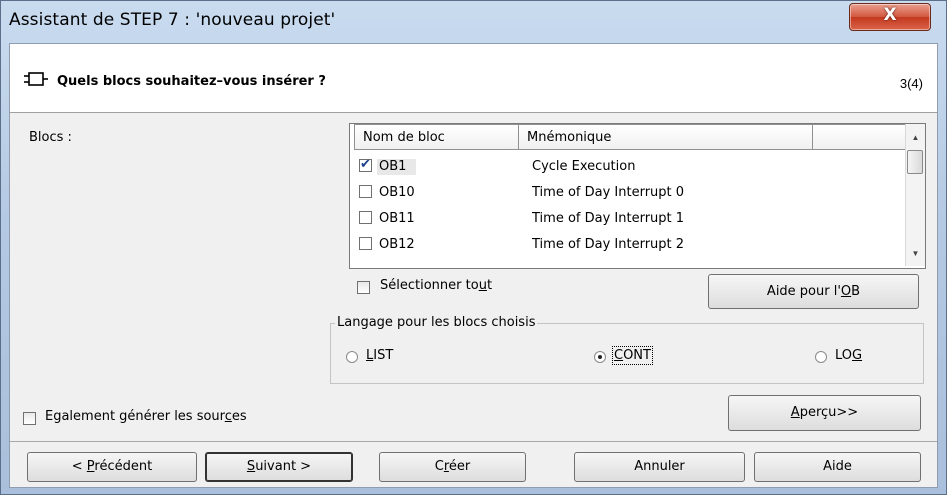 This screenshot has height=495, width=947. I want to click on block-mnemonic: Cycle Execution, so click(584, 166).